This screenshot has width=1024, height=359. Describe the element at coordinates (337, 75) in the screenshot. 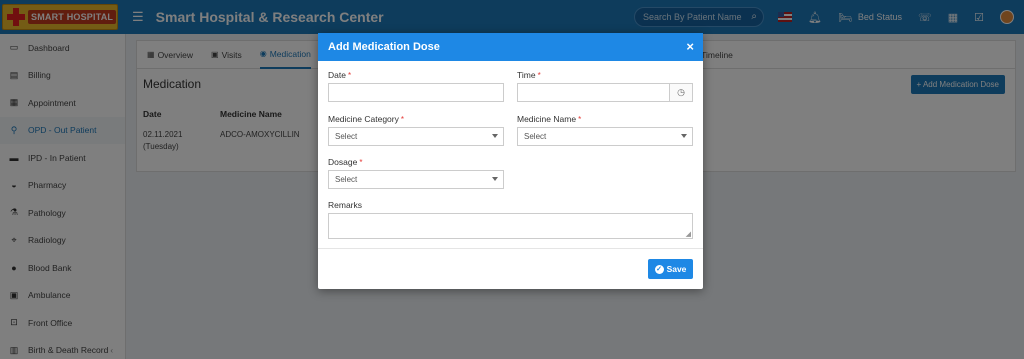

I see `date-label-text: Date` at that location.